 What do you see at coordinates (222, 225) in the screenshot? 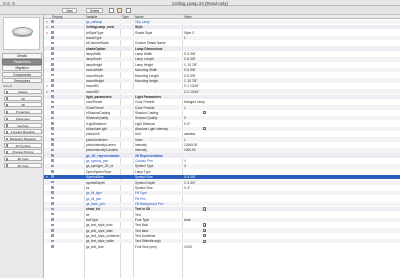
I see `table-row: gs_text_style_bold Text Bold ✓` at bounding box center [222, 225].